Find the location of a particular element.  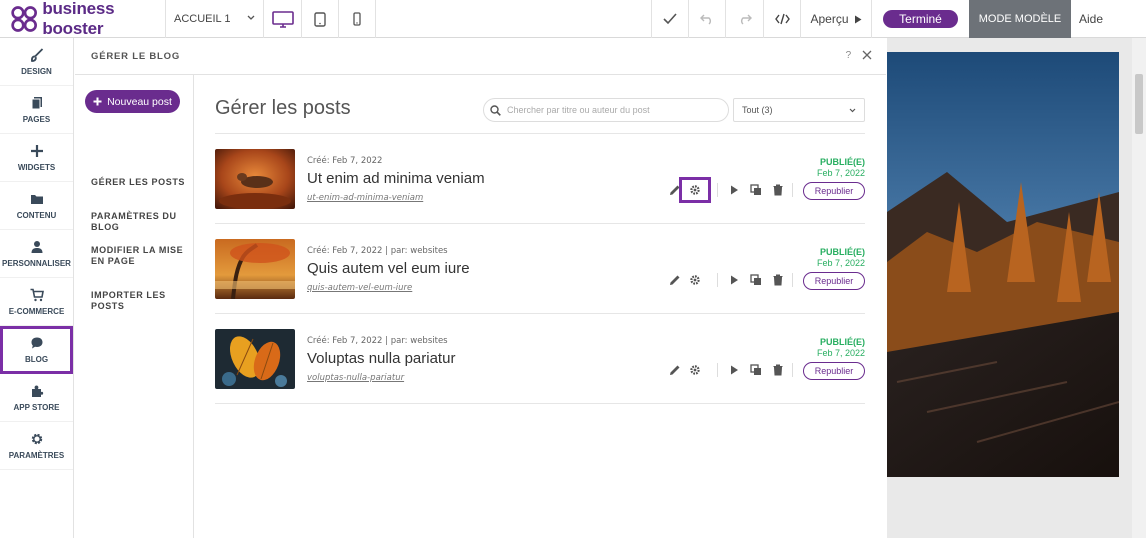

sidebar-item-design: DESIGN is located at coordinates (36, 62).